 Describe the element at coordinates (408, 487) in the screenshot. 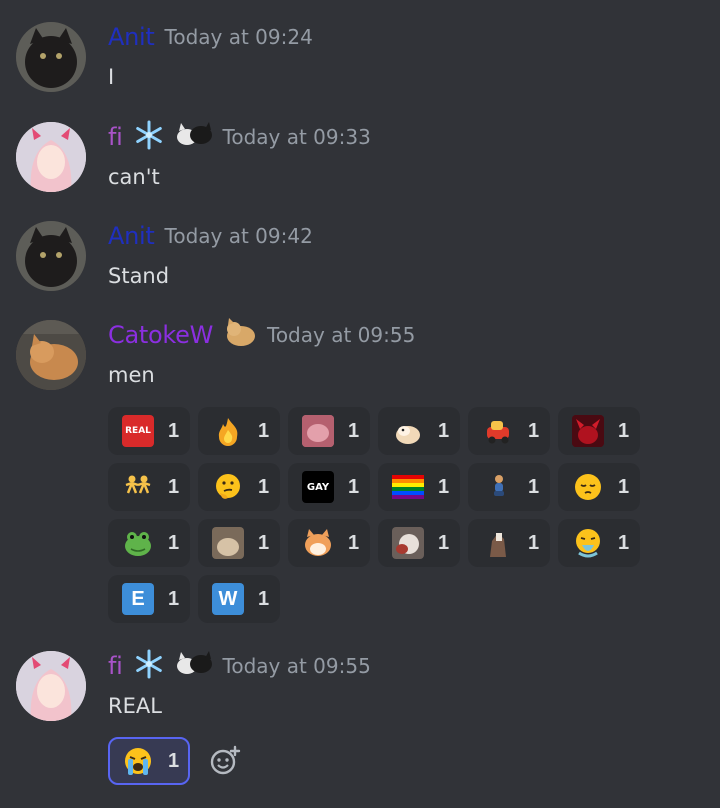

I see `rainbow-flag-emoji` at that location.